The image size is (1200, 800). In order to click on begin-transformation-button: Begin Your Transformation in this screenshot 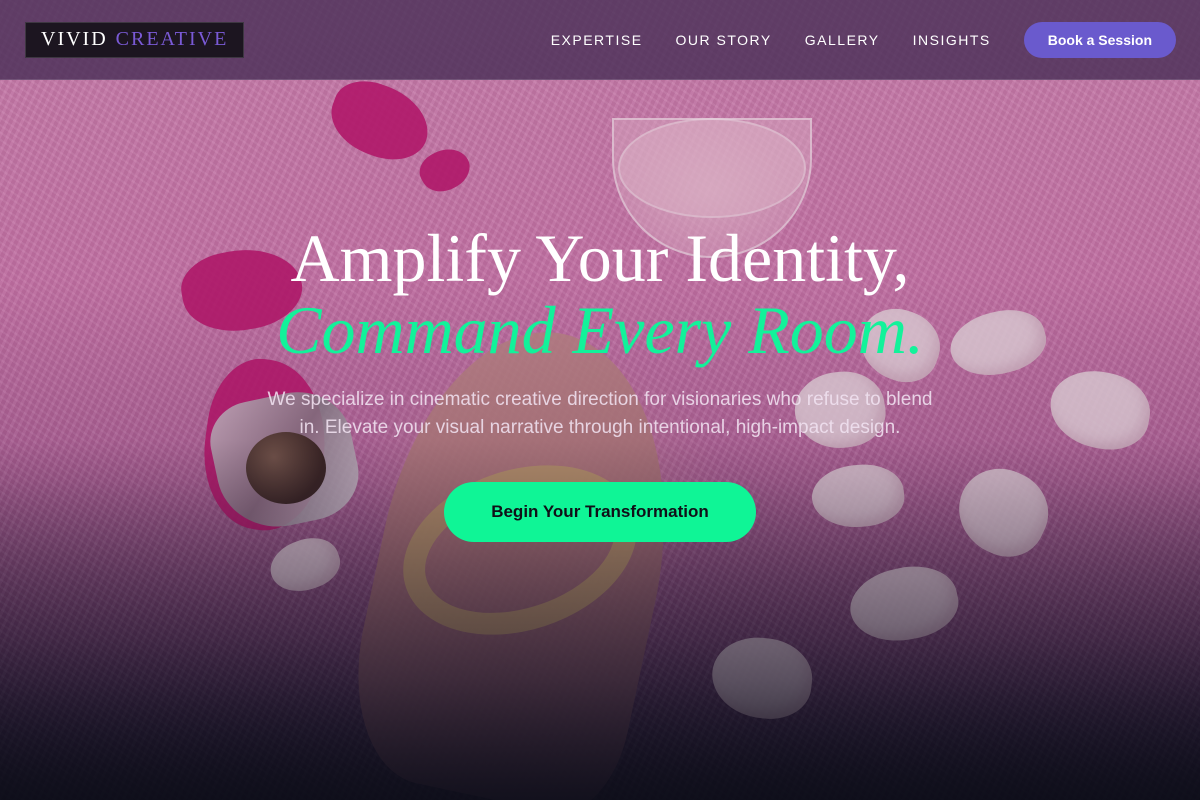, I will do `click(600, 512)`.